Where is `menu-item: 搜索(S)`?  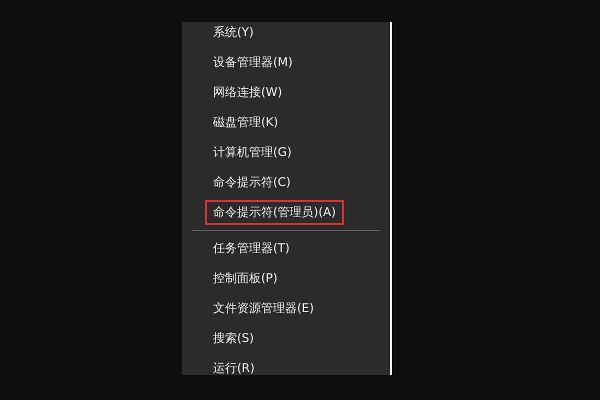
menu-item: 搜索(S) is located at coordinates (233, 338).